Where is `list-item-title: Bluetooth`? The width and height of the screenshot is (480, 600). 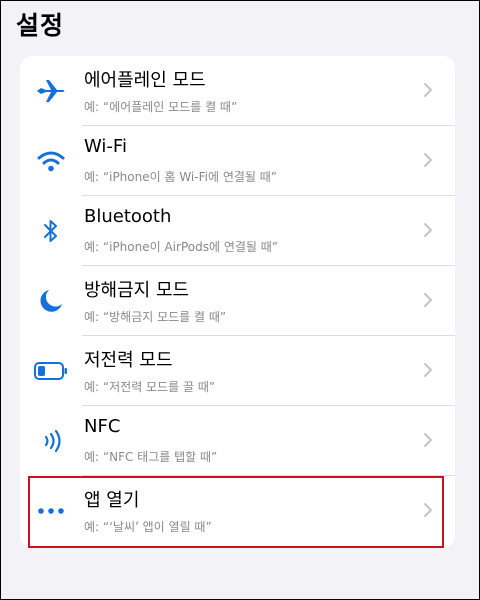 list-item-title: Bluetooth is located at coordinates (128, 216).